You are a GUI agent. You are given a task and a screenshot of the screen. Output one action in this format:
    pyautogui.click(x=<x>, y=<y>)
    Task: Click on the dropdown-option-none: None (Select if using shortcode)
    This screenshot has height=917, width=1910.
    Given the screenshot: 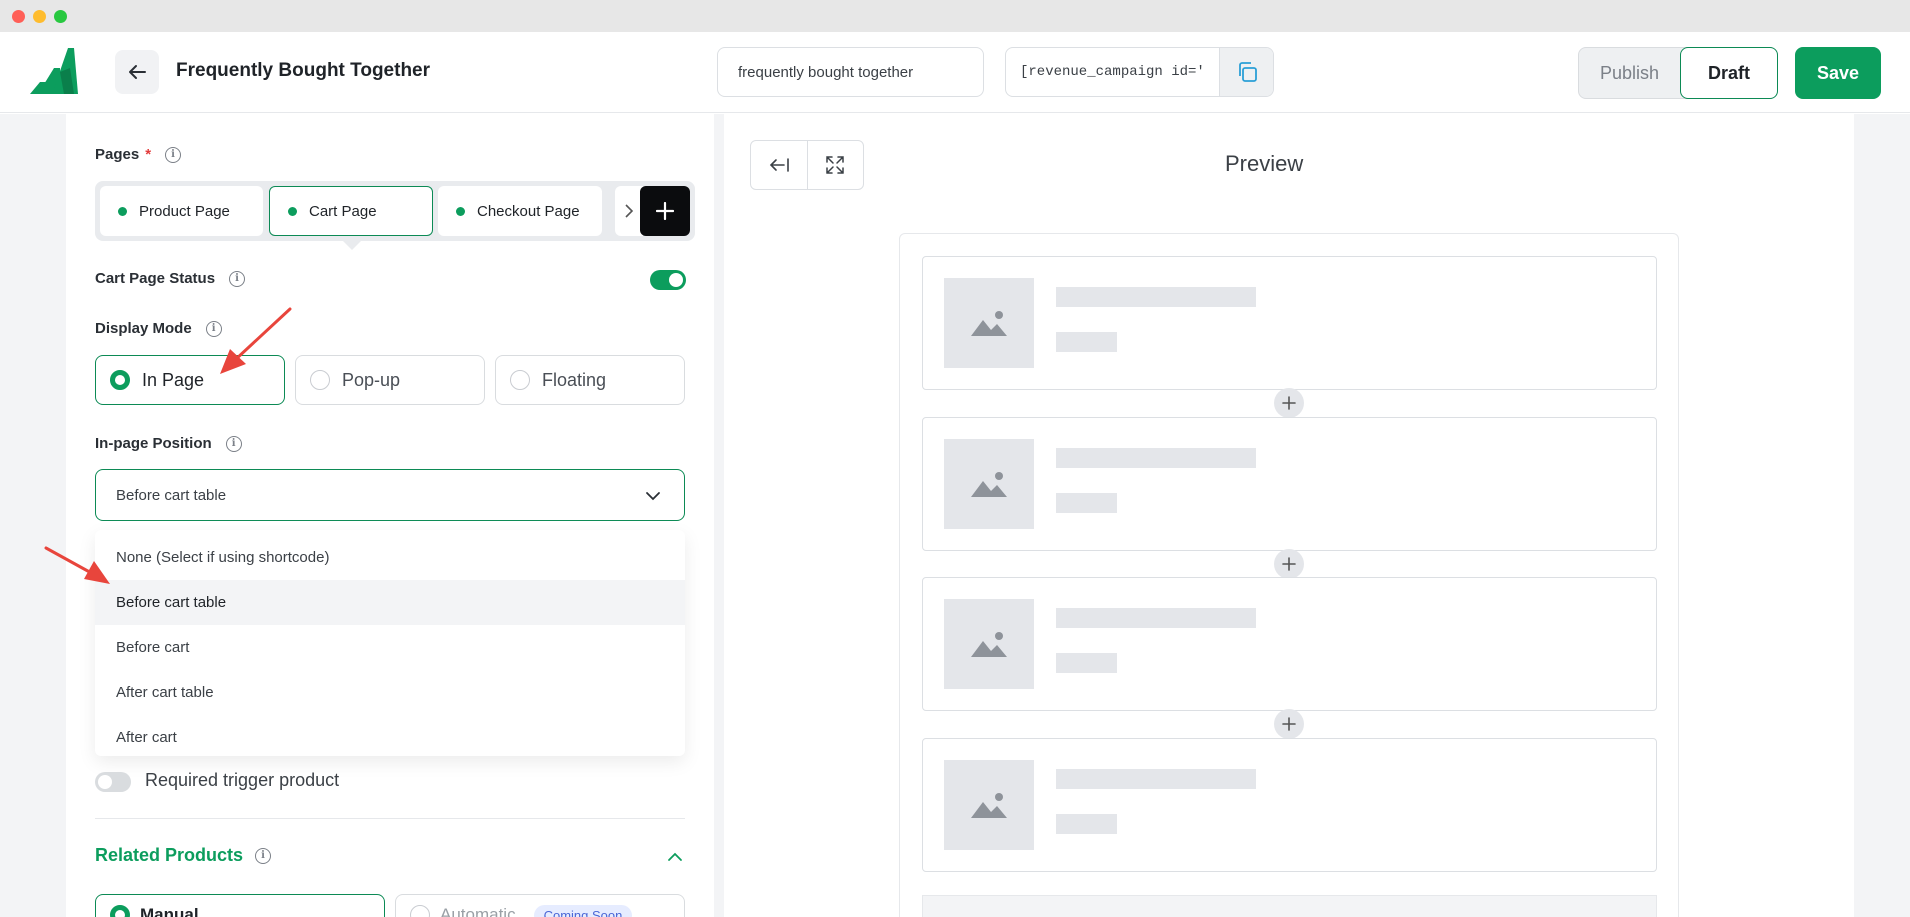 What is the action you would take?
    pyautogui.click(x=390, y=557)
    